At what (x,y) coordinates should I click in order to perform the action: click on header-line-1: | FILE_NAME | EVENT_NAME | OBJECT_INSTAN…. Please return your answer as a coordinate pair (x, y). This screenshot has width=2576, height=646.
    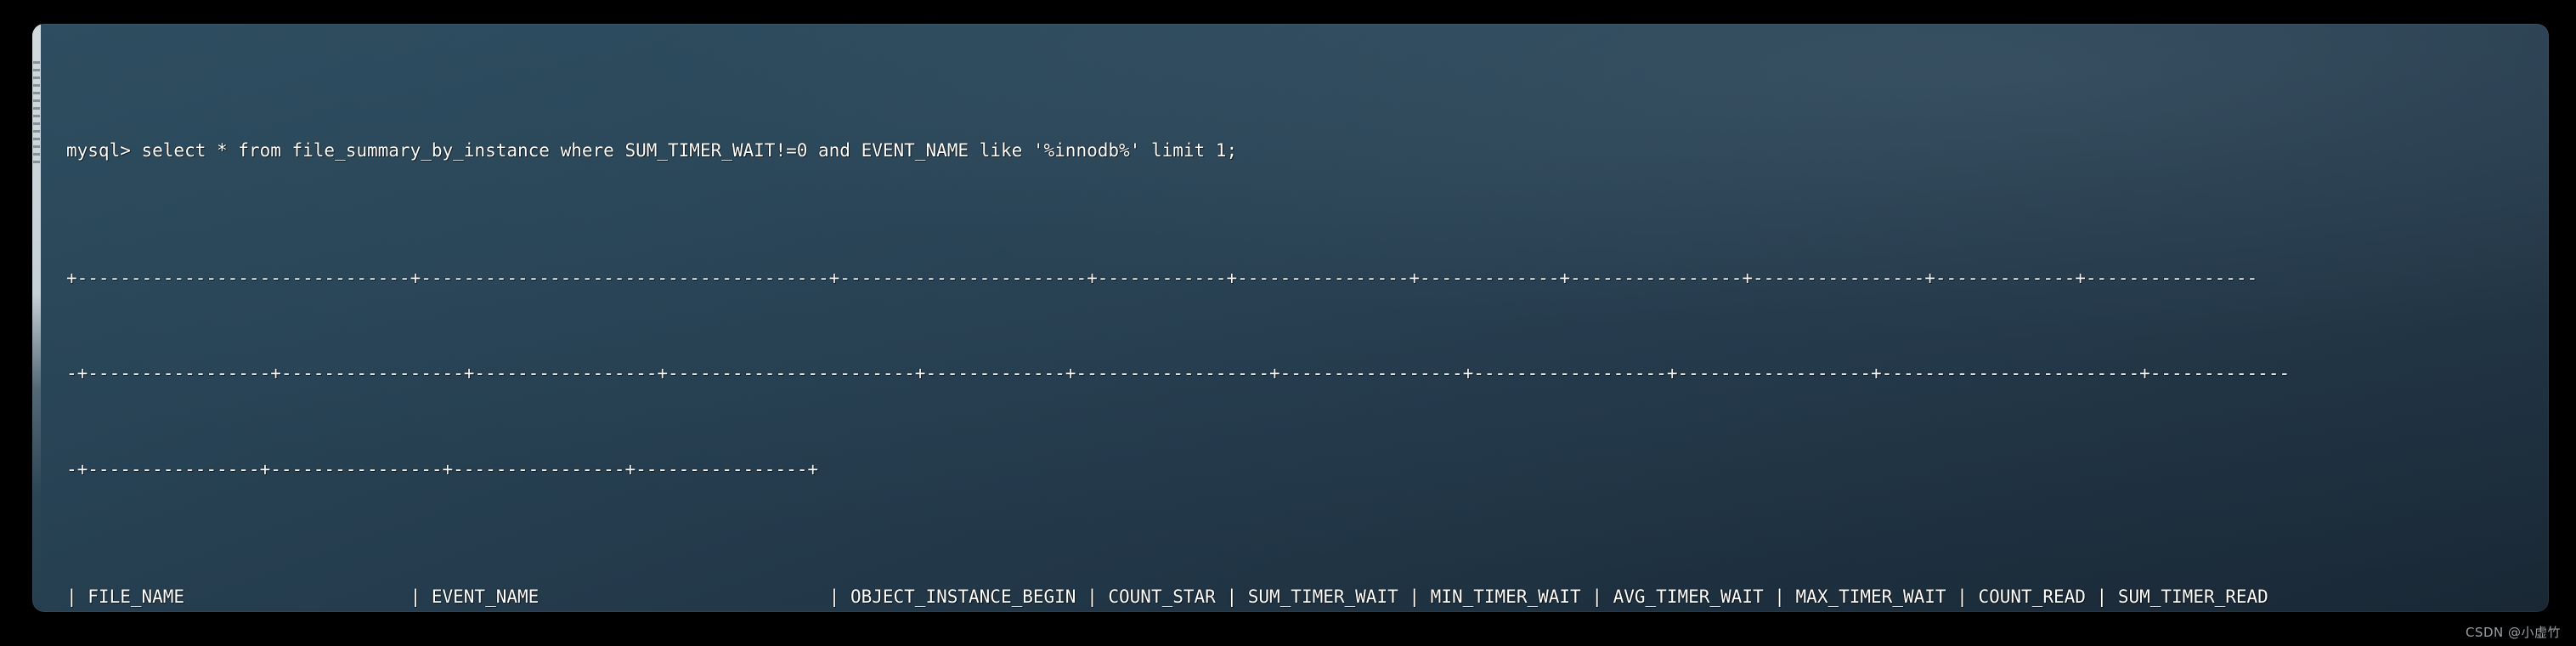
    Looking at the image, I should click on (1167, 596).